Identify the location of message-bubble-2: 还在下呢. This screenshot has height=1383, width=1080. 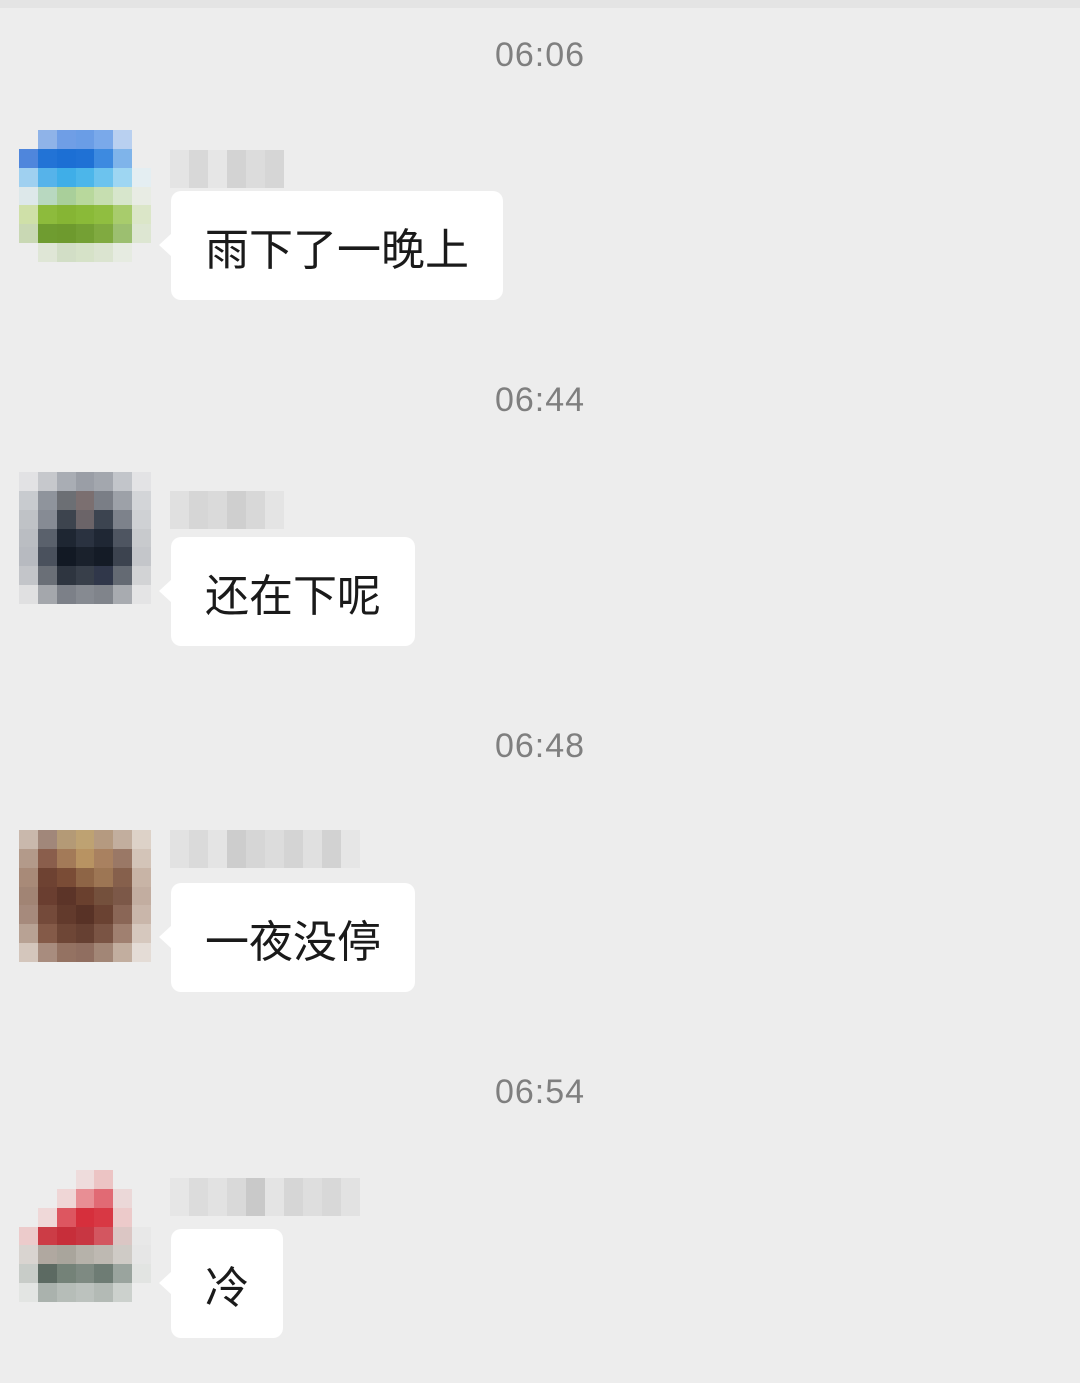
(287, 591).